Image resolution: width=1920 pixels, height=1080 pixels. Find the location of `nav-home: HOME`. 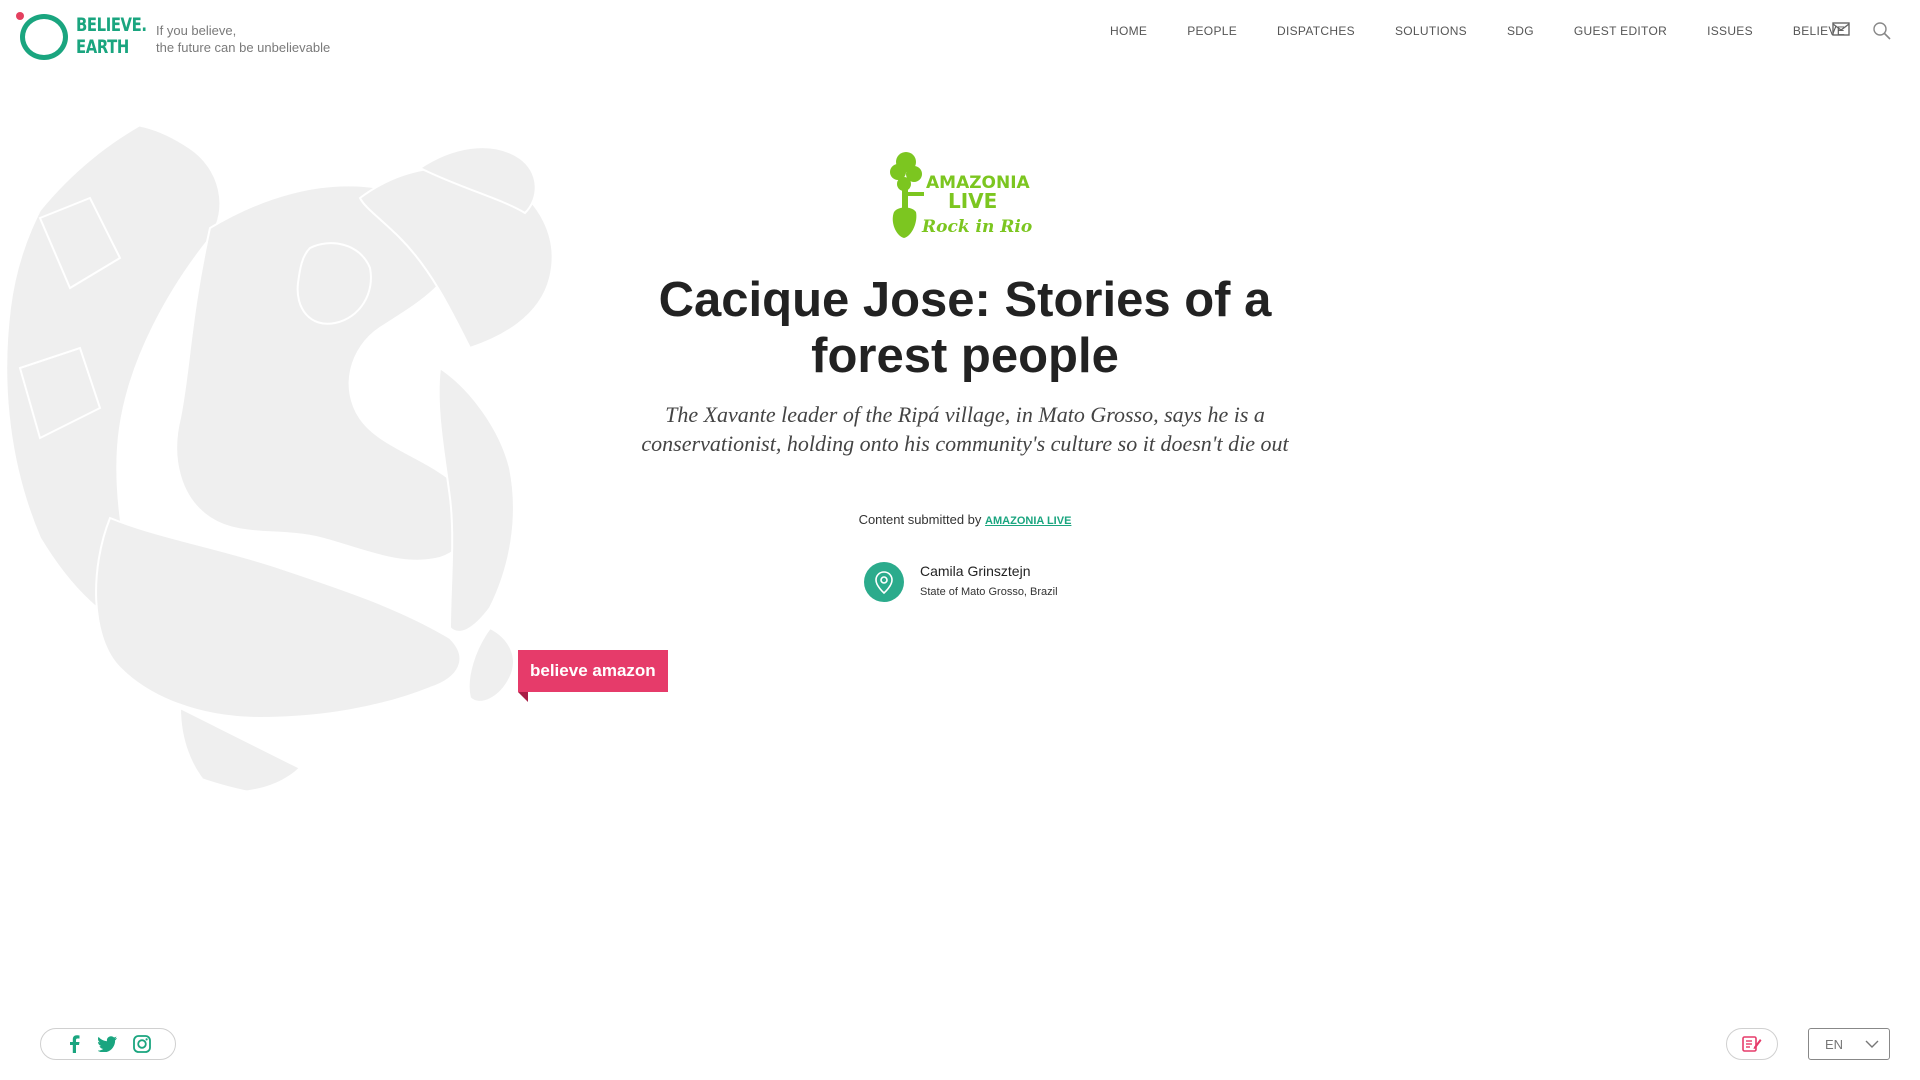

nav-home: HOME is located at coordinates (1128, 31).